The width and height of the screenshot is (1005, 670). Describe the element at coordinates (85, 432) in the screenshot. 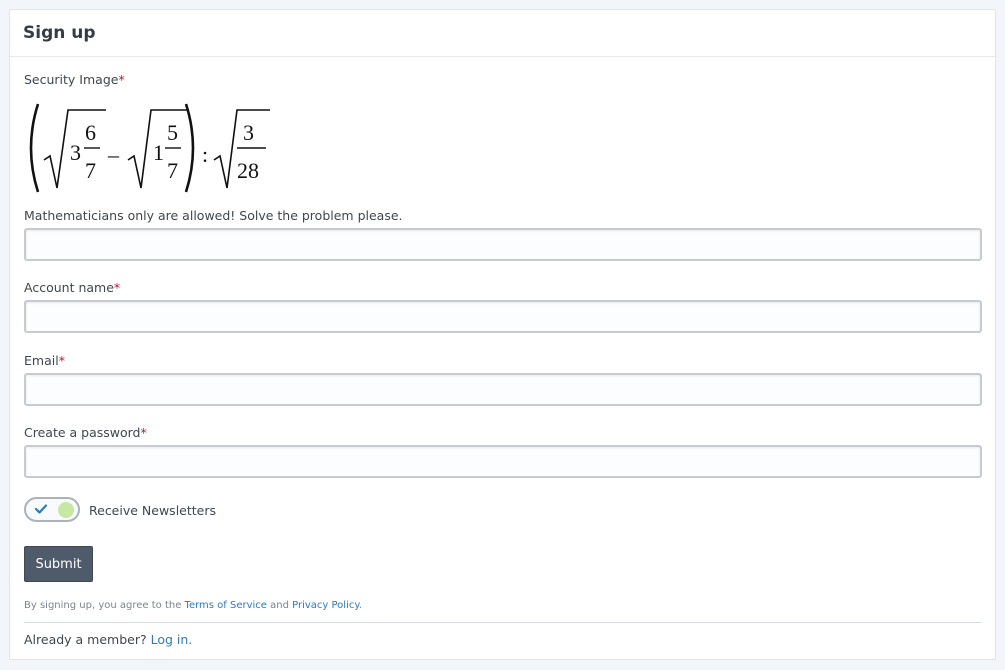

I see `password-label: Create a password*` at that location.